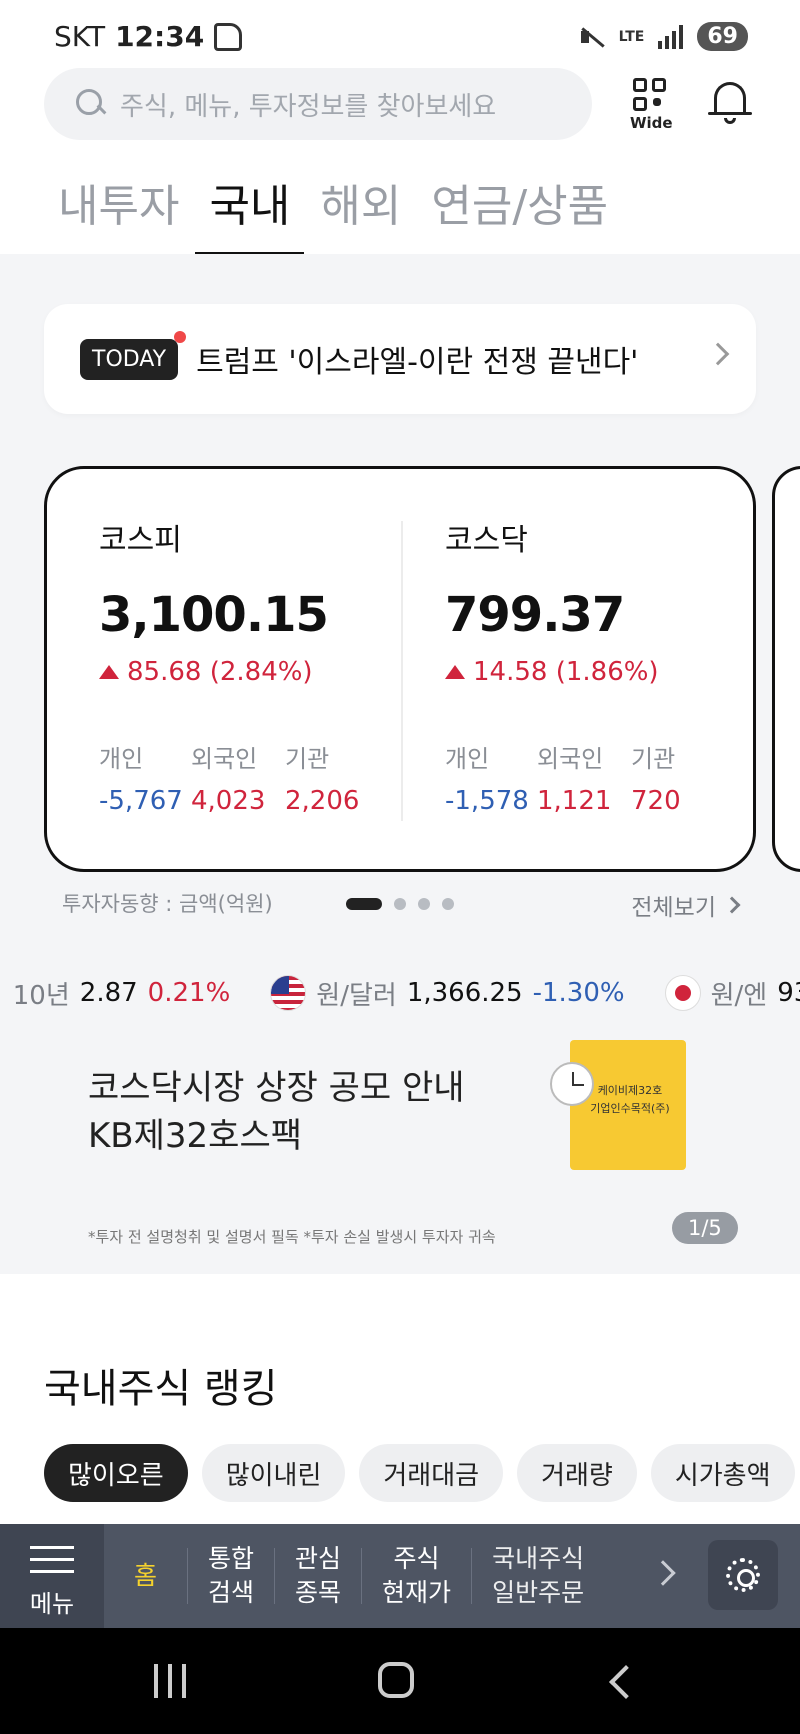  What do you see at coordinates (1, 993) in the screenshot?
I see `ticker-partial-edge: |` at bounding box center [1, 993].